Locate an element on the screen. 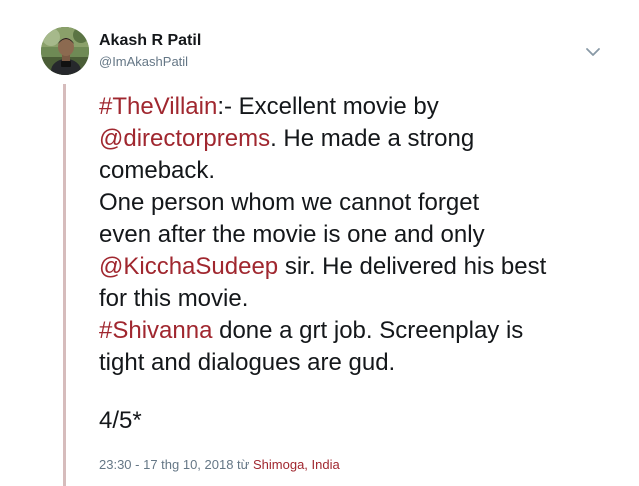 This screenshot has width=639, height=486. avatar is located at coordinates (65, 51).